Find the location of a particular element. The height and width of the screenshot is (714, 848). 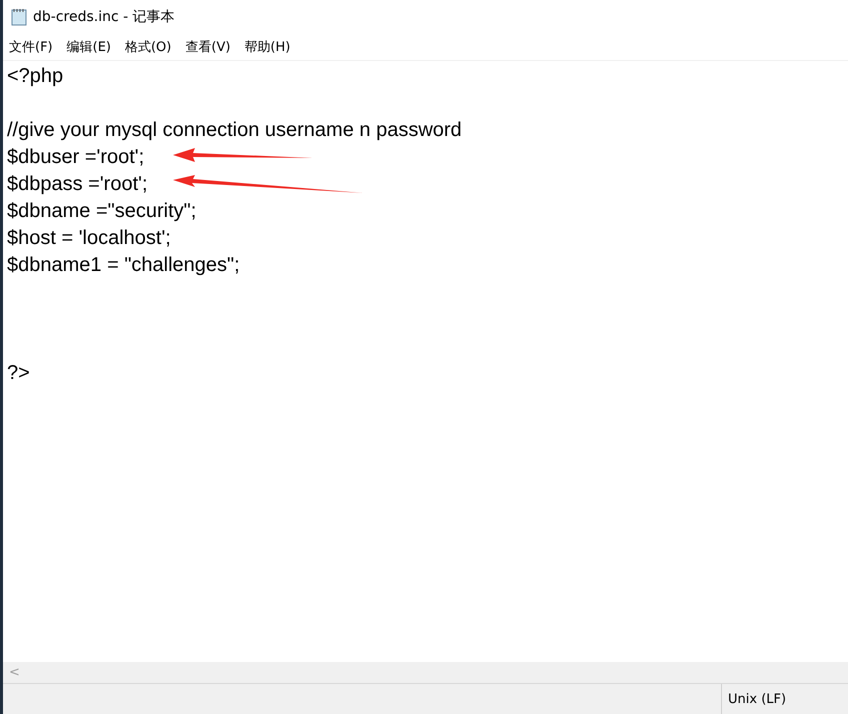

menu-item: 帮助(H) is located at coordinates (267, 47).